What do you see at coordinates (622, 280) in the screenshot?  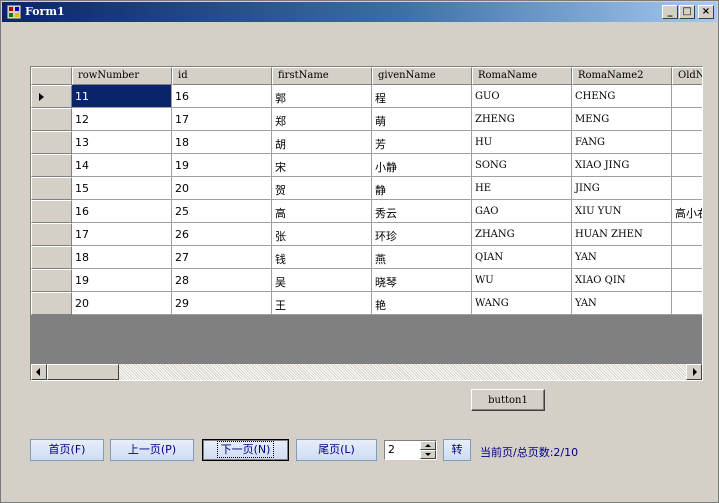 I see `table-cell: XIAO QIN` at bounding box center [622, 280].